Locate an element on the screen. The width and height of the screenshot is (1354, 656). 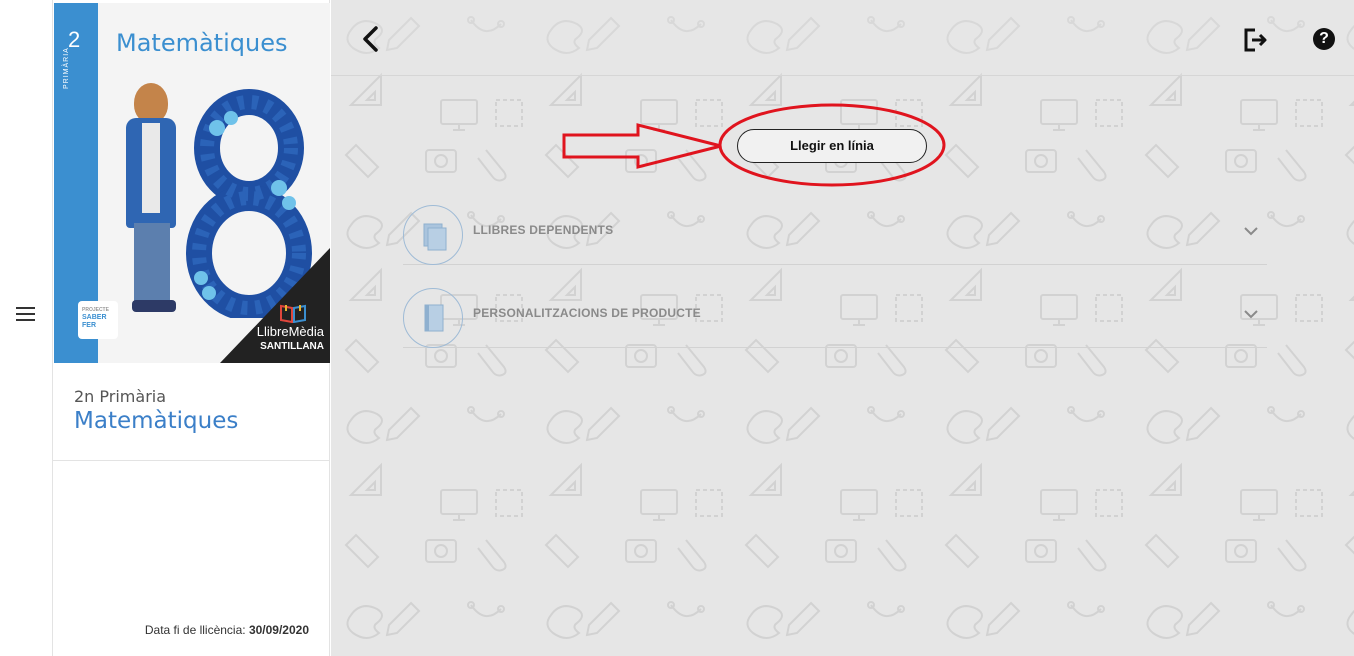
cover-child-head is located at coordinates (151, 103).